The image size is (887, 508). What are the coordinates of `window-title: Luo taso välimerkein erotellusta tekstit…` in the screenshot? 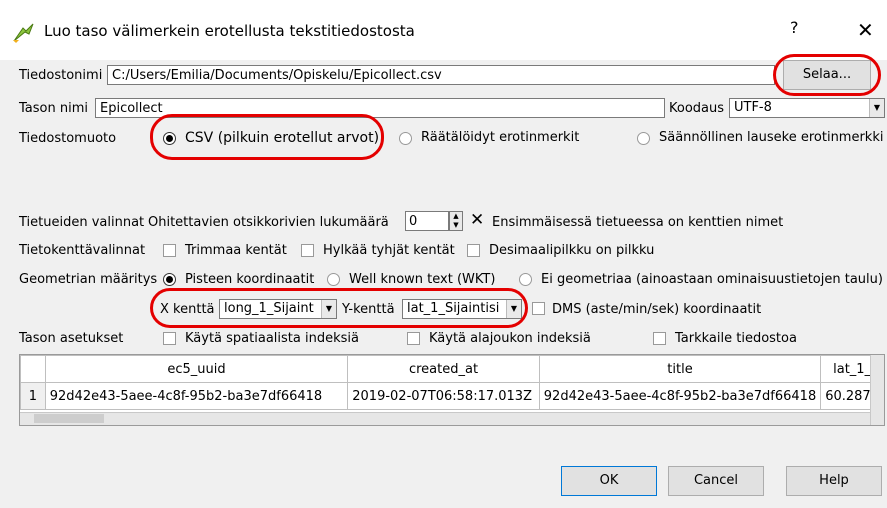 It's located at (229, 31).